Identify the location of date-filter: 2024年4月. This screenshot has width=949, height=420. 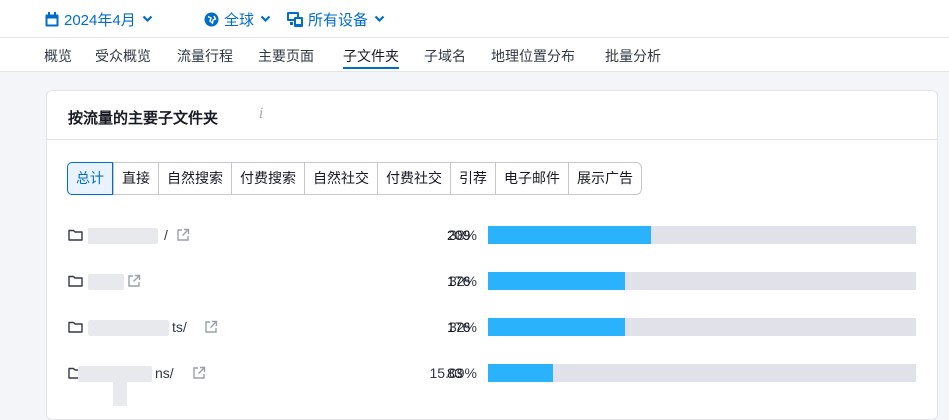
(99, 19).